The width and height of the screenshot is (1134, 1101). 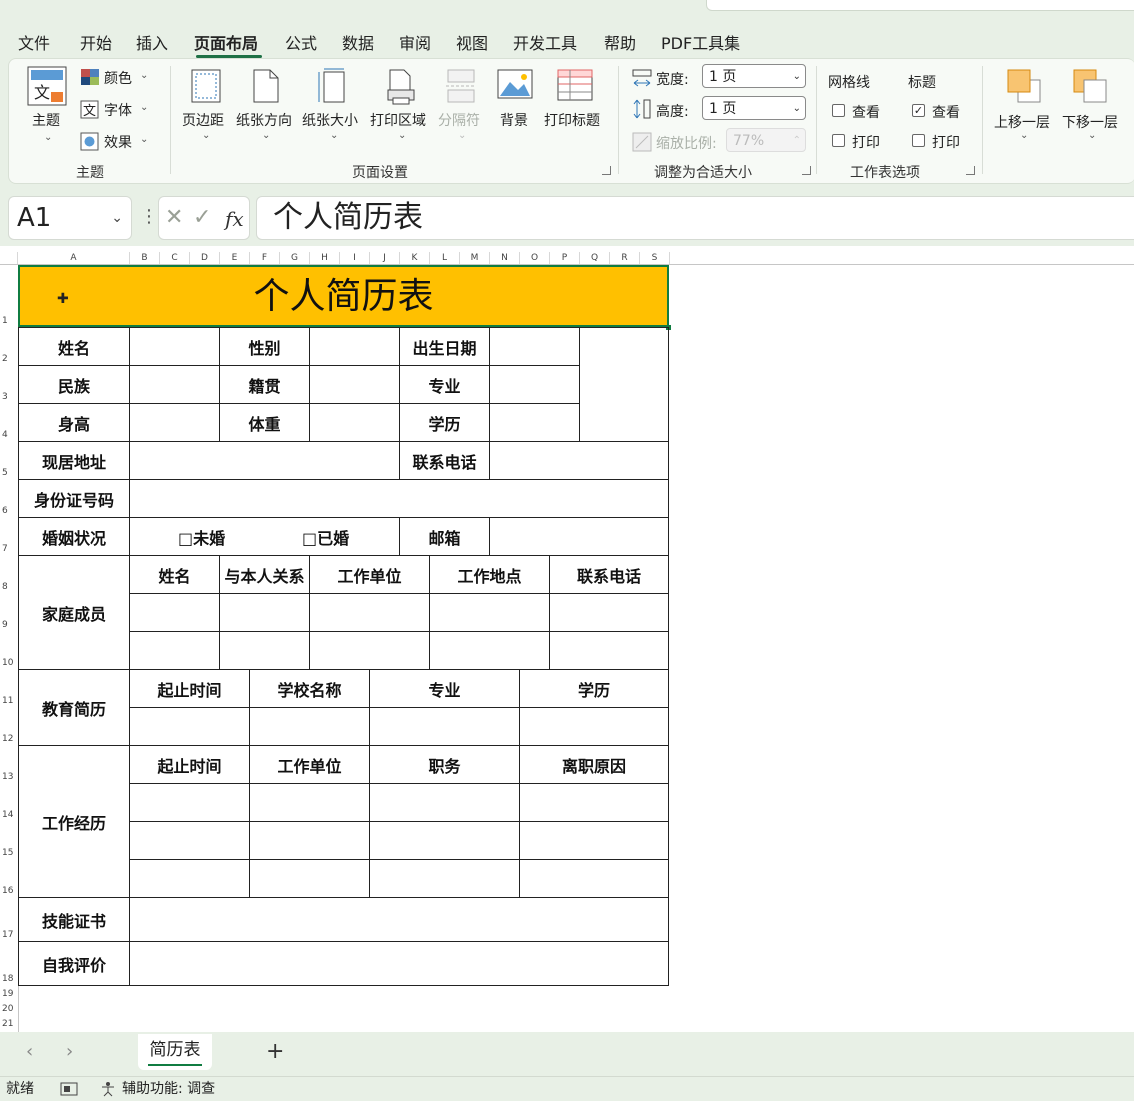 I want to click on cell-height-label: 身高, so click(x=74, y=422).